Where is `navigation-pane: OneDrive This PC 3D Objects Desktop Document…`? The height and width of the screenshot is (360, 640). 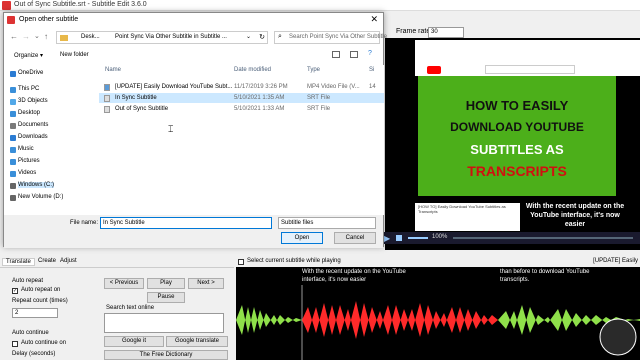
navigation-pane: OneDrive This PC 3D Objects Desktop Document… is located at coordinates (50, 140).